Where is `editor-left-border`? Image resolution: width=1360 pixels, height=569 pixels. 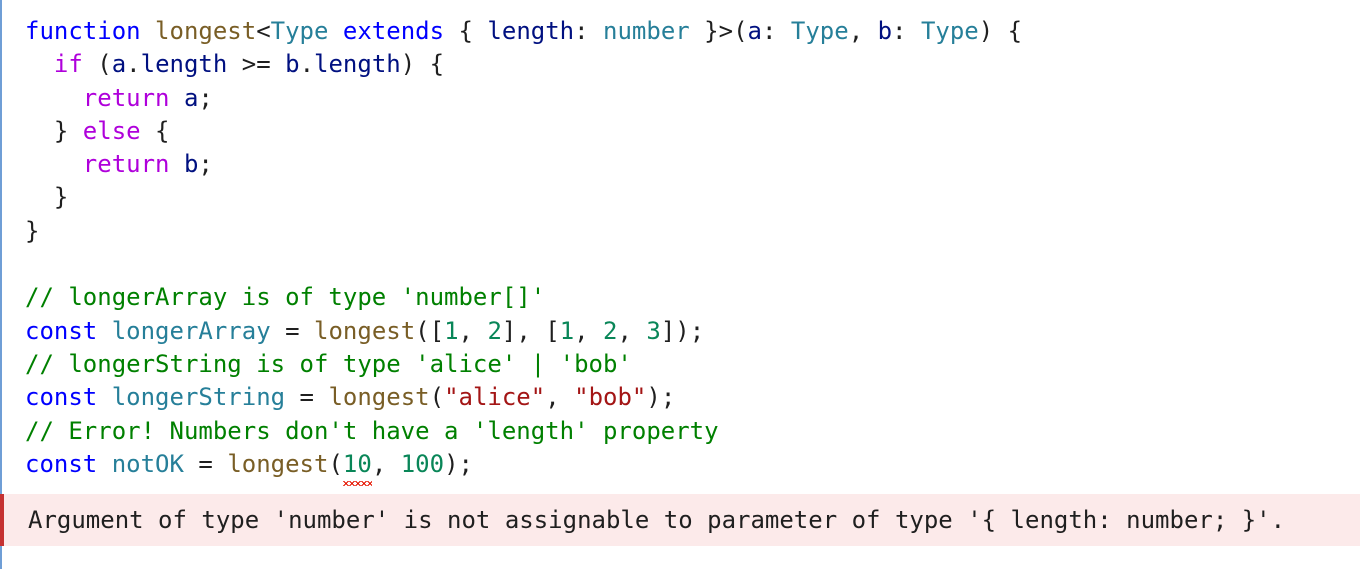
editor-left-border is located at coordinates (1, 284).